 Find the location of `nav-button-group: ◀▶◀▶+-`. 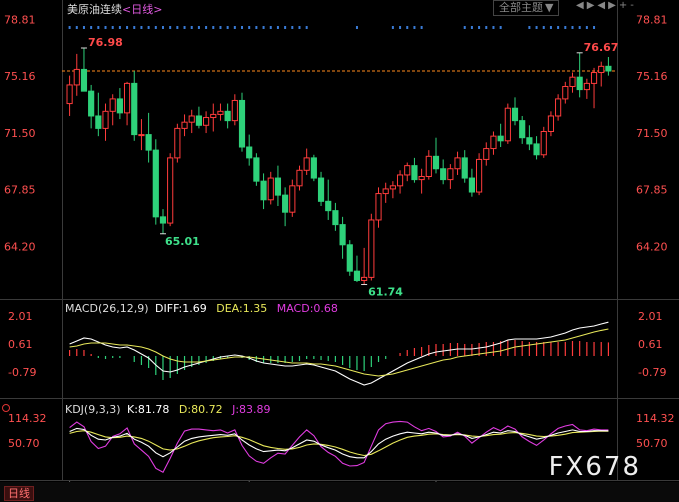

nav-button-group: ◀▶◀▶+- is located at coordinates (606, 5).